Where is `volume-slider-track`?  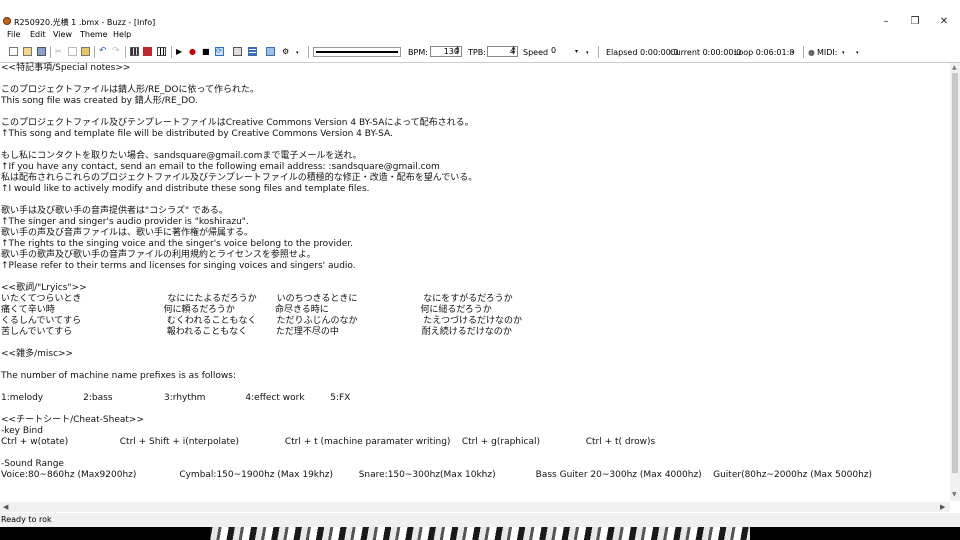
volume-slider-track is located at coordinates (357, 52).